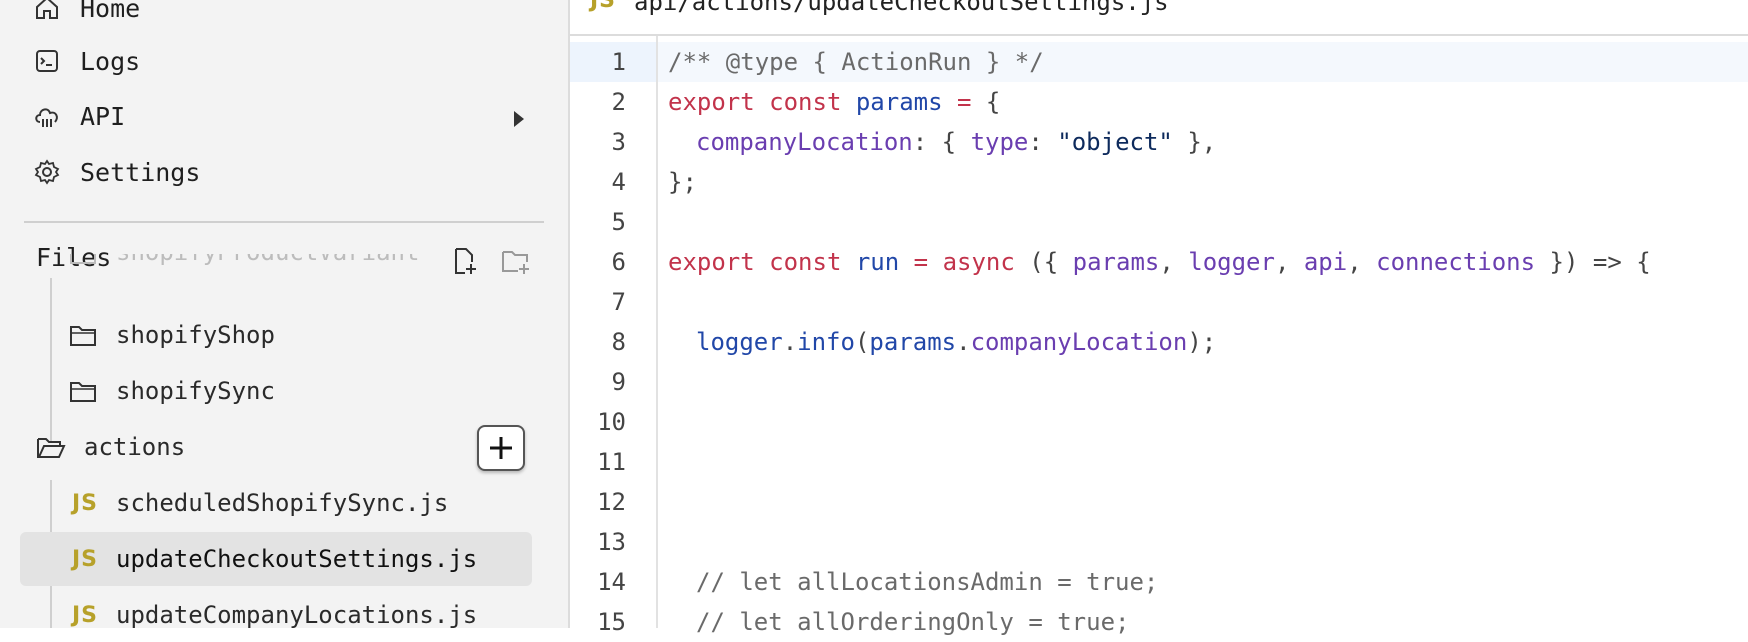 The height and width of the screenshot is (642, 1748). Describe the element at coordinates (1456, 262) in the screenshot. I see `code-parameter: connections` at that location.